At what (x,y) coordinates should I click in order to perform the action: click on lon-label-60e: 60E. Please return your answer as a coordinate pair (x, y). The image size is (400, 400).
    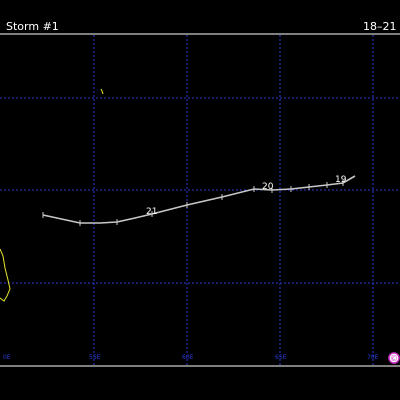
    Looking at the image, I should click on (188, 357).